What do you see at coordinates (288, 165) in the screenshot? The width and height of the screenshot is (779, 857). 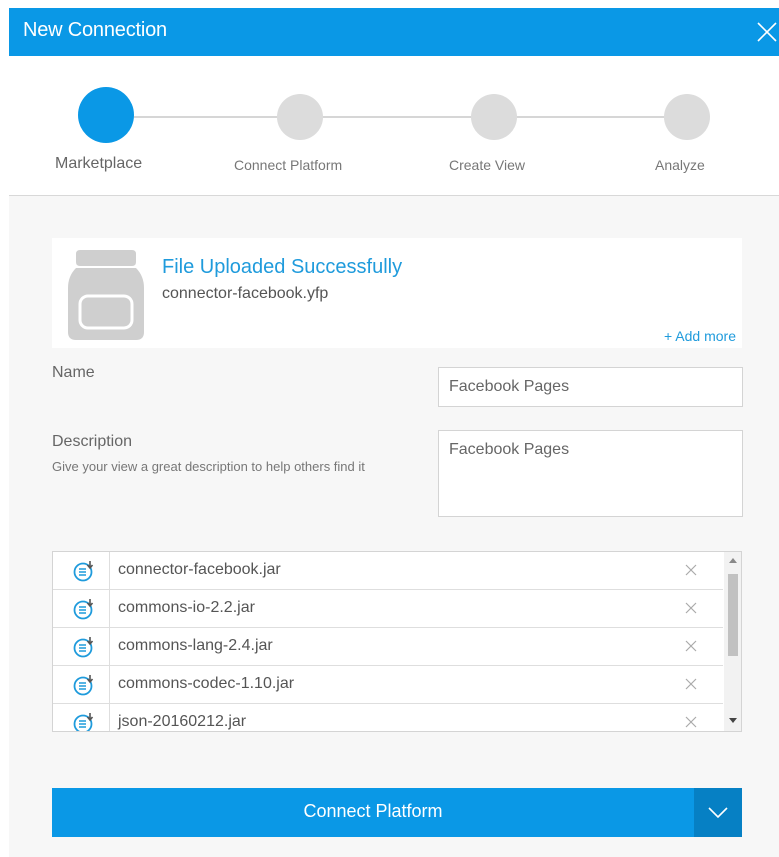 I see `step-connect-platform-label: Connect Platform` at bounding box center [288, 165].